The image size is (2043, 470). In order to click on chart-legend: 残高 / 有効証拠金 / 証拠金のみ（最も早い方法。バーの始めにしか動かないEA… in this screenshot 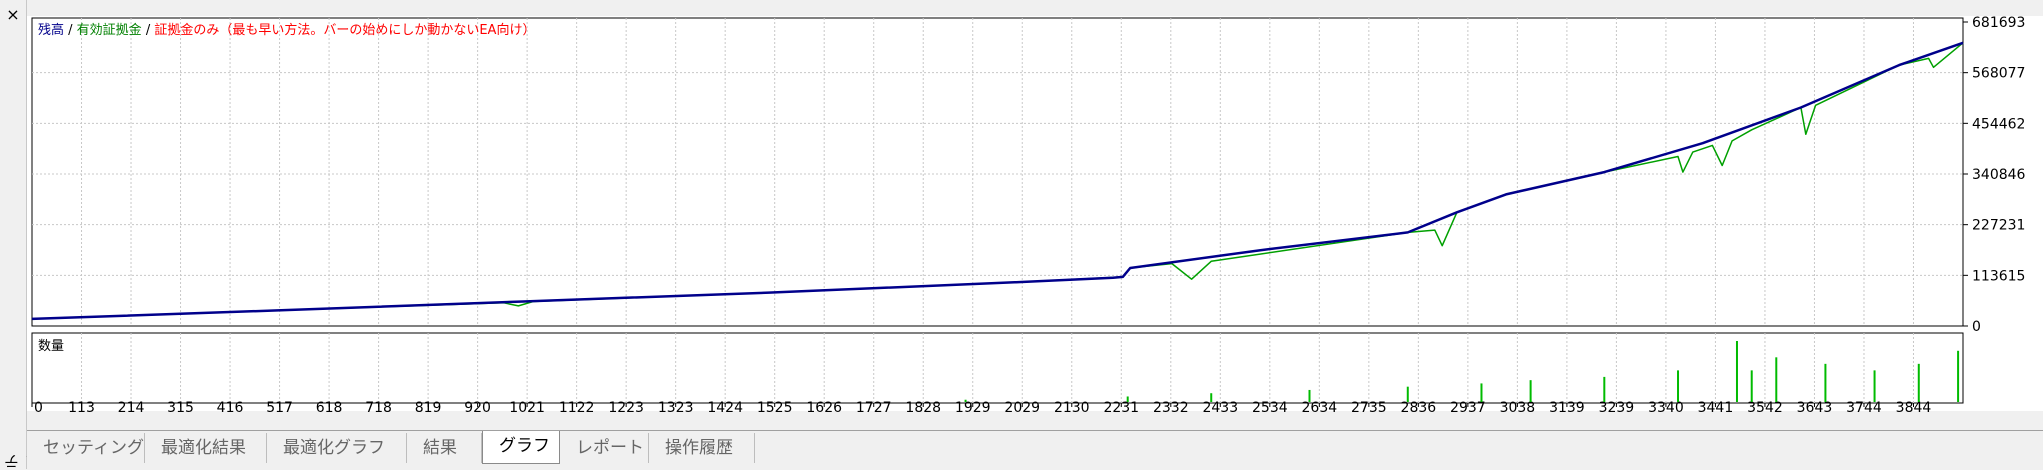, I will do `click(286, 30)`.